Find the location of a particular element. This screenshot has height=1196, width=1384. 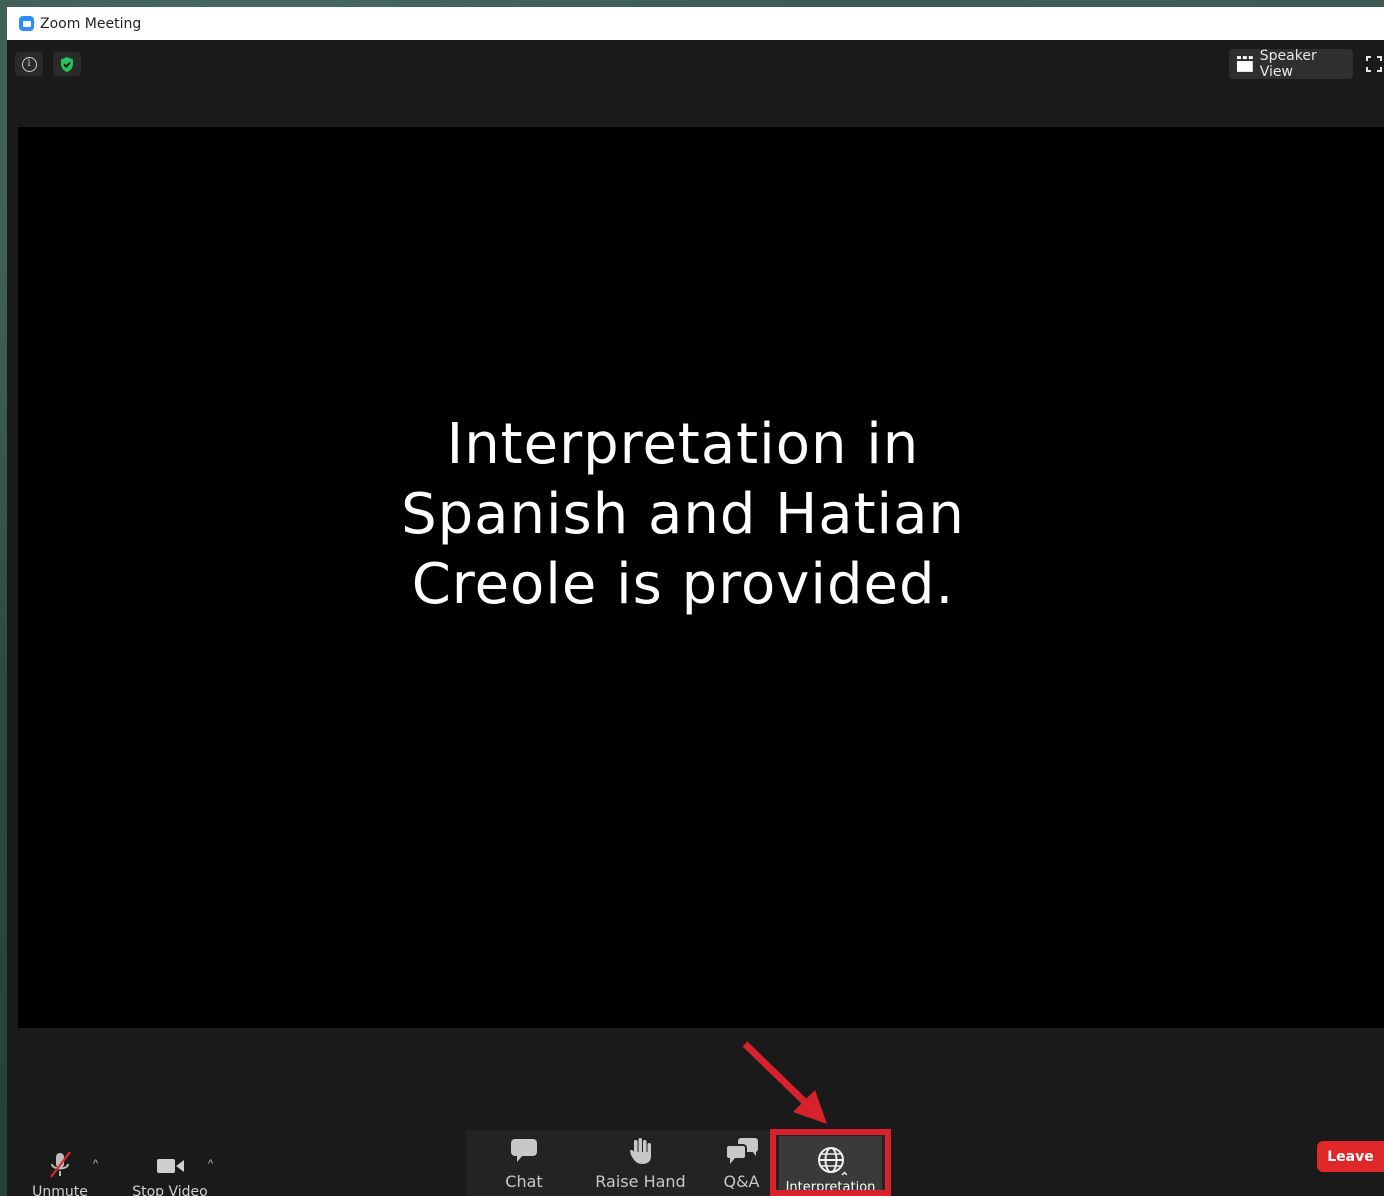

slide-line: Interpretation in is located at coordinates (683, 444).